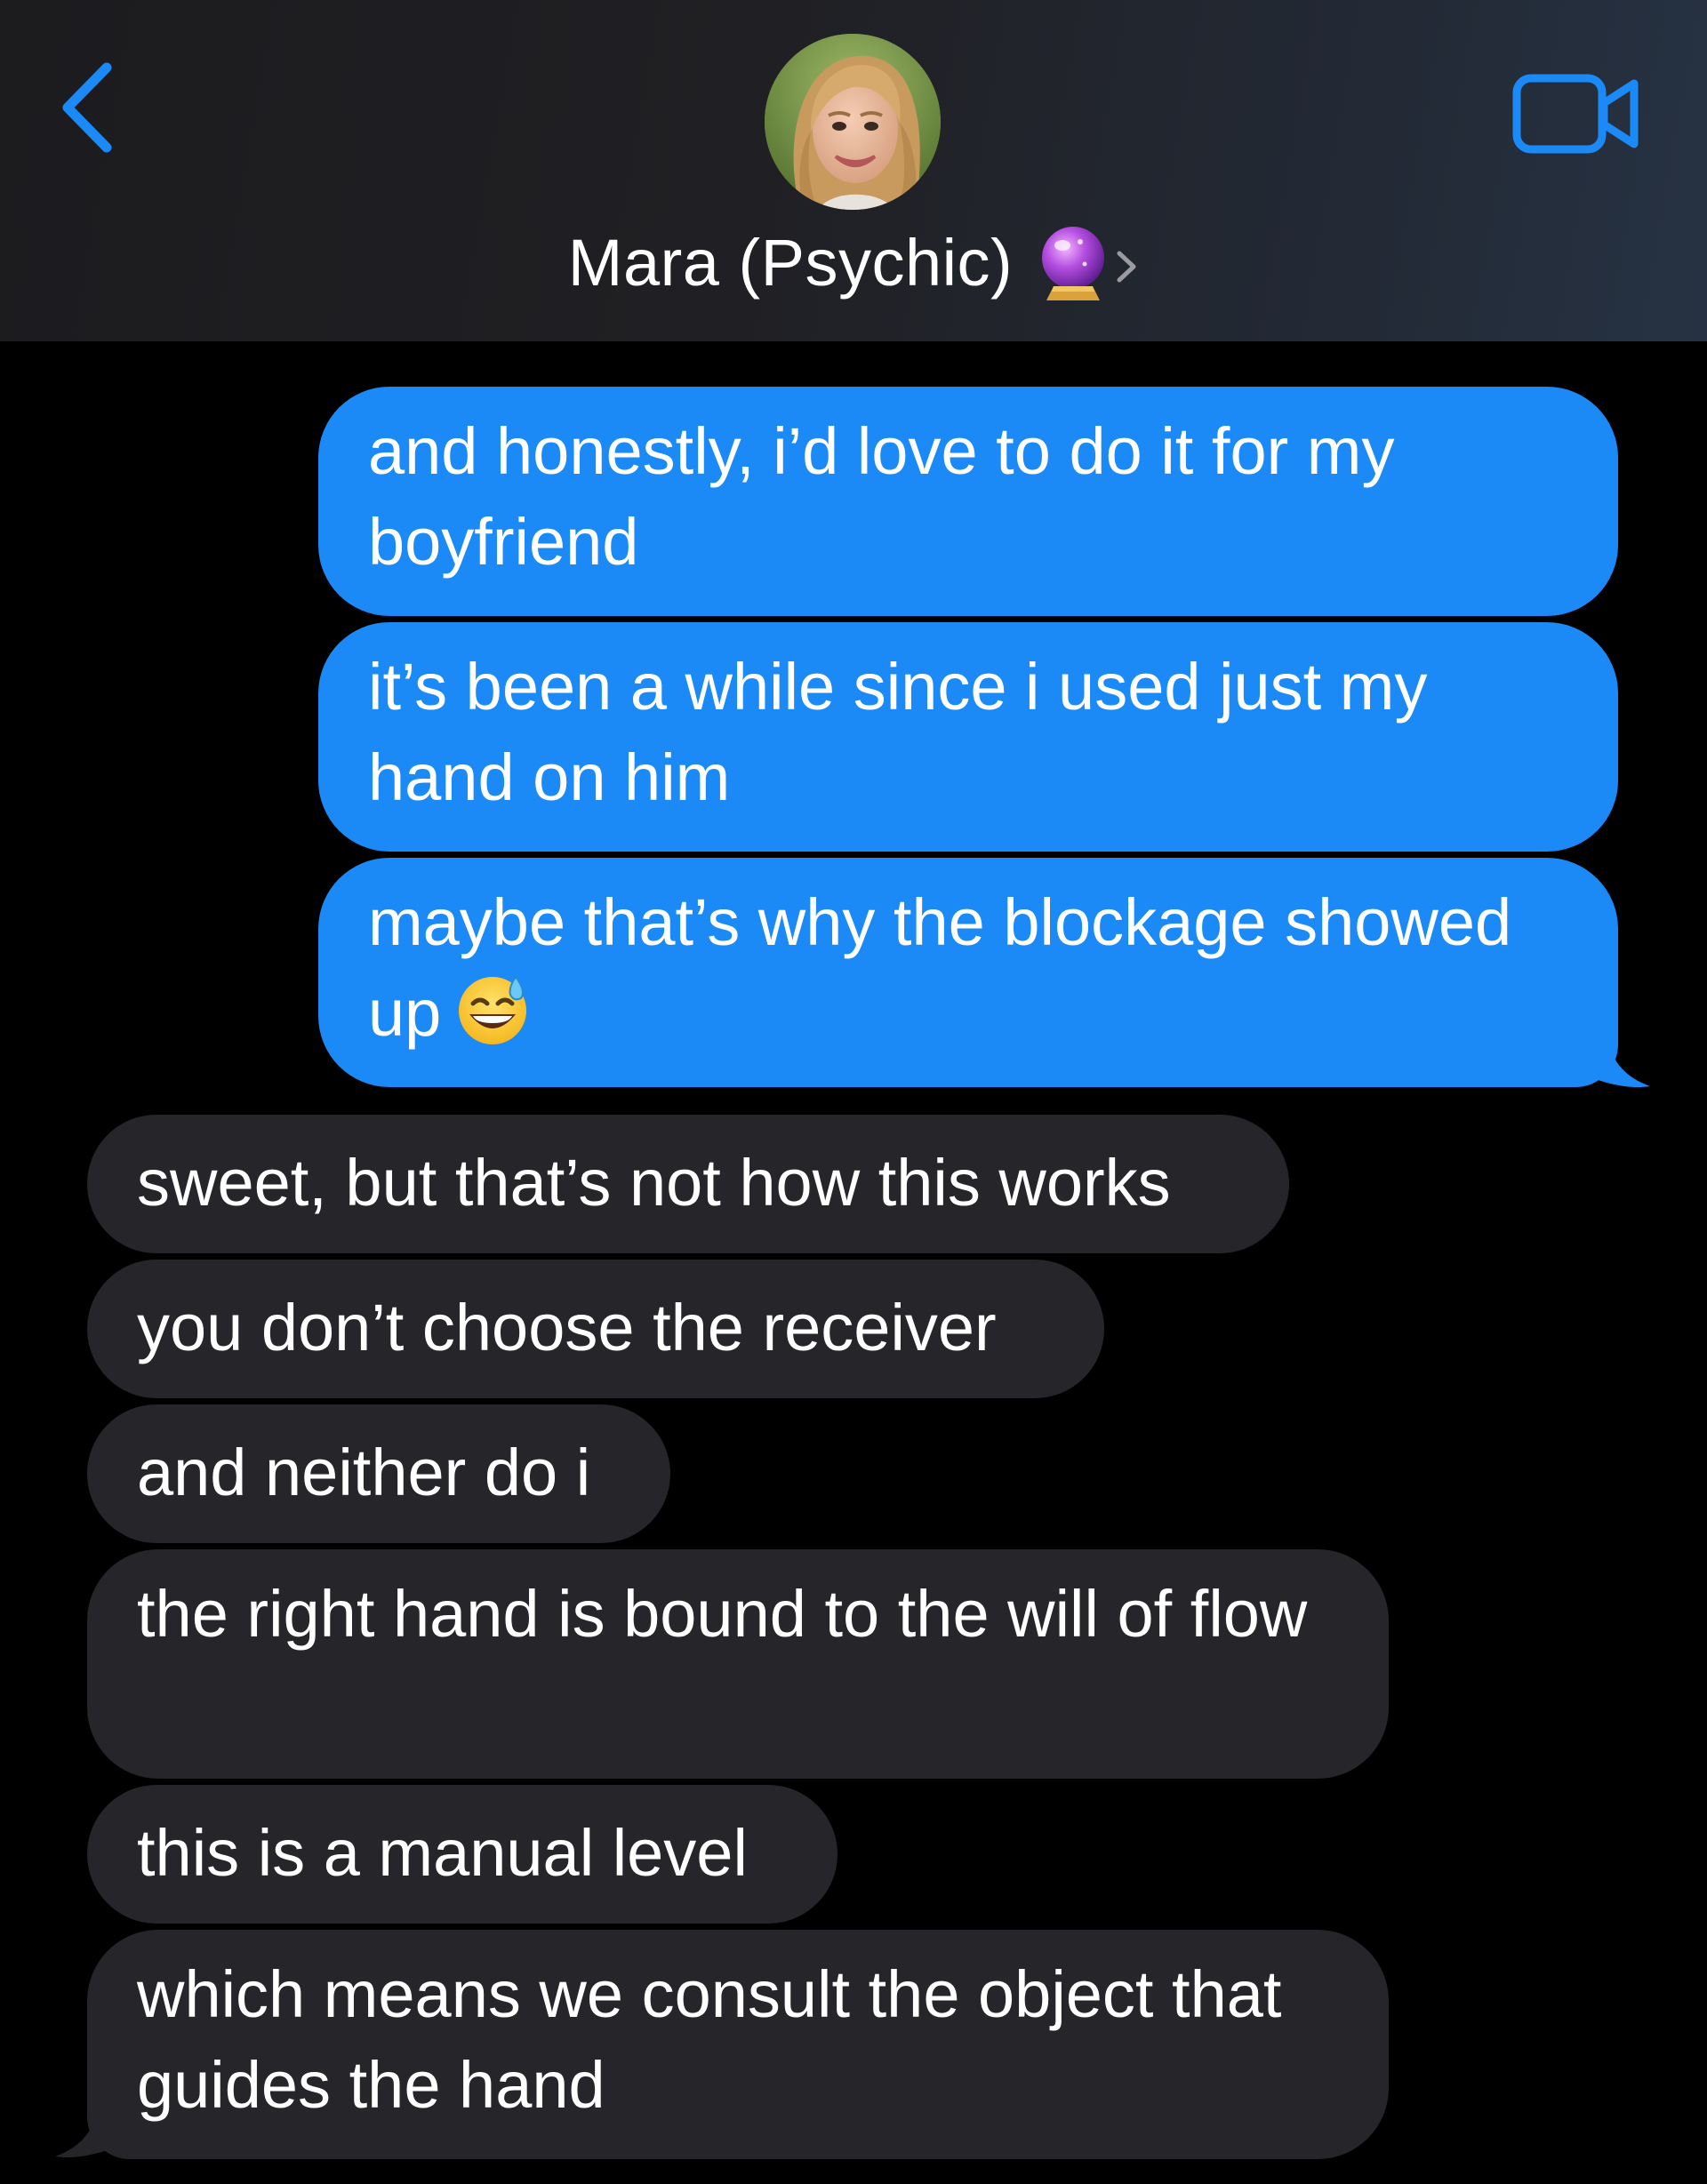 This screenshot has width=1707, height=2184. Describe the element at coordinates (567, 1327) in the screenshot. I see `message-text: you don’t choose the receiver` at that location.